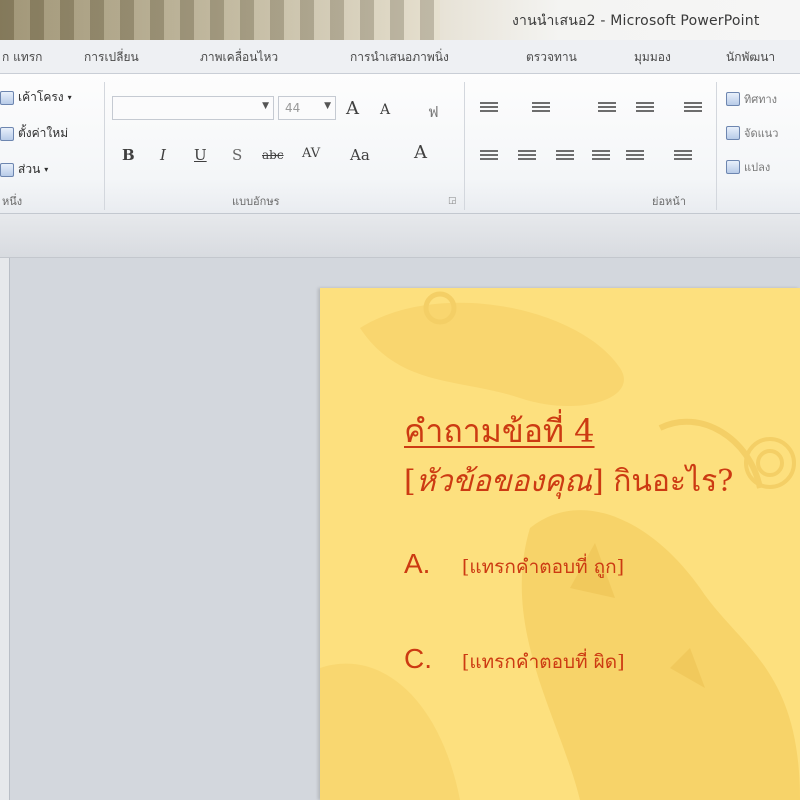 The height and width of the screenshot is (800, 800). I want to click on bracket-open: [, so click(410, 481).